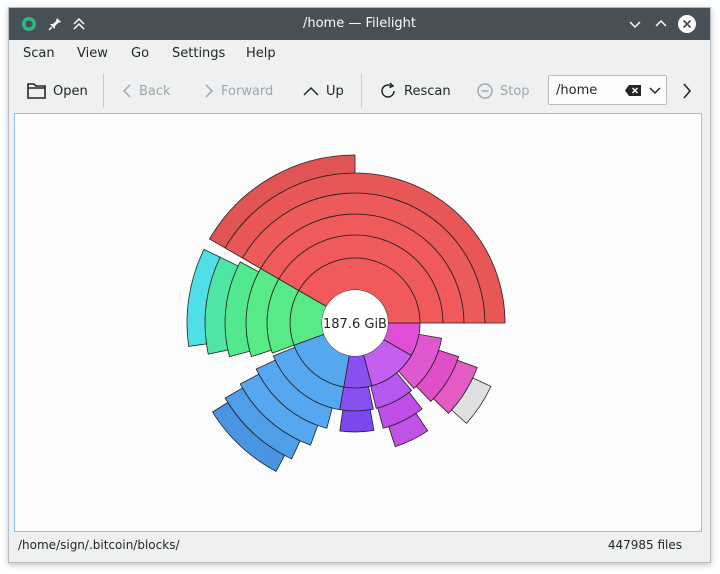  I want to click on menu-scan: Scan, so click(39, 53).